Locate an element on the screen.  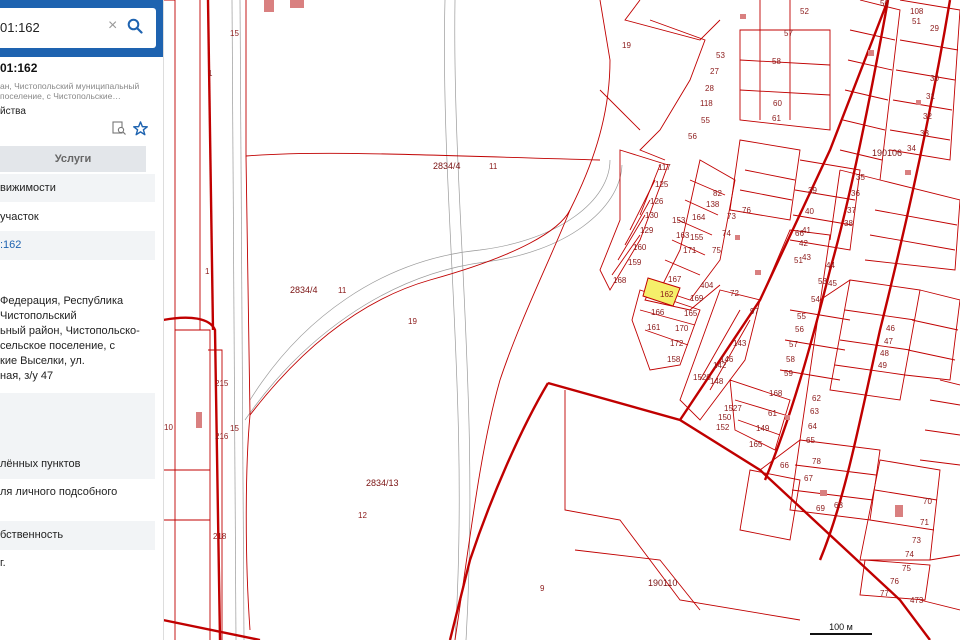
info-row: г. is located at coordinates (77, 563).